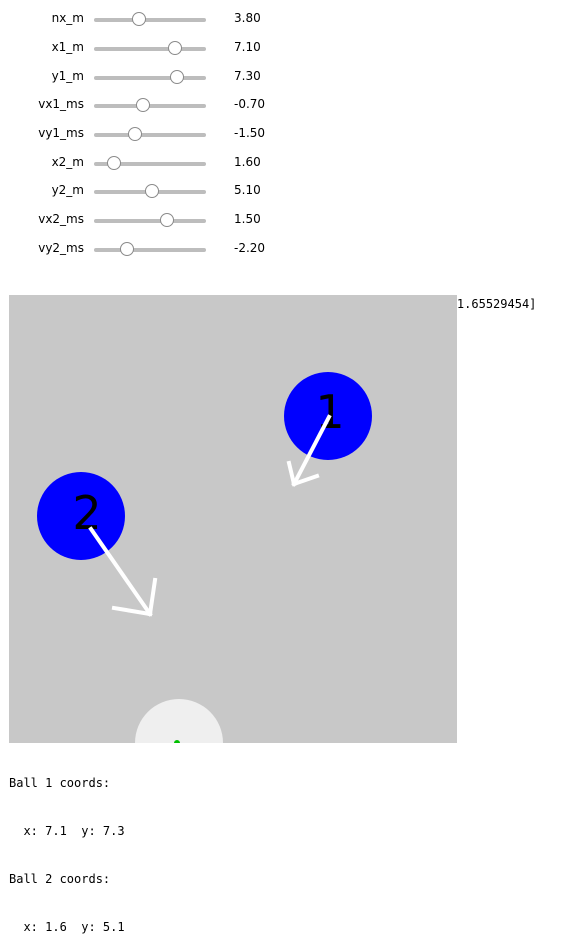 The width and height of the screenshot is (585, 951). I want to click on slider-row-vy2-ms: vy2_ms -2.20, so click(150, 249).